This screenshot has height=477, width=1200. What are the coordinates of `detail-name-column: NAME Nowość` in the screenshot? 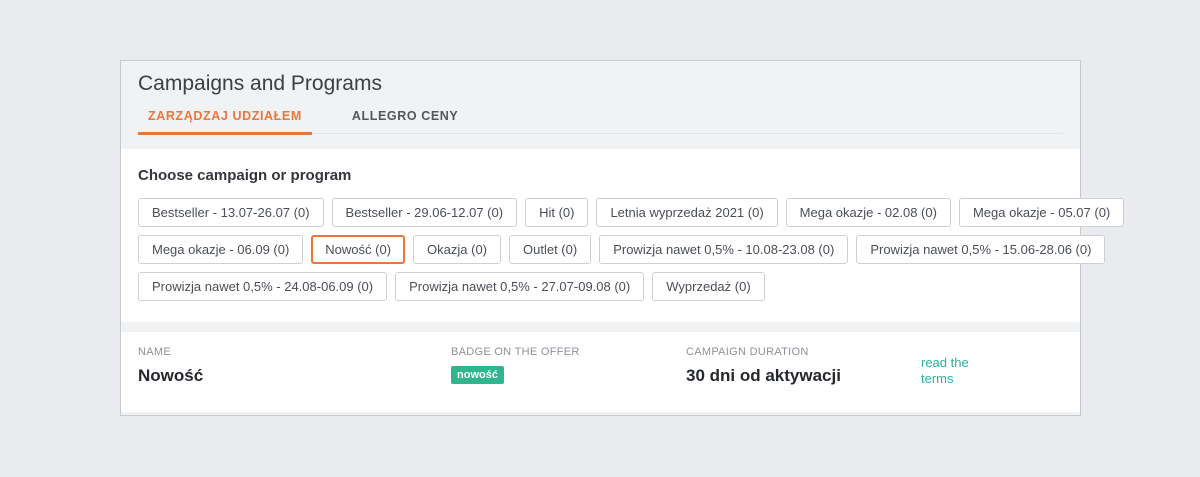 It's located at (294, 366).